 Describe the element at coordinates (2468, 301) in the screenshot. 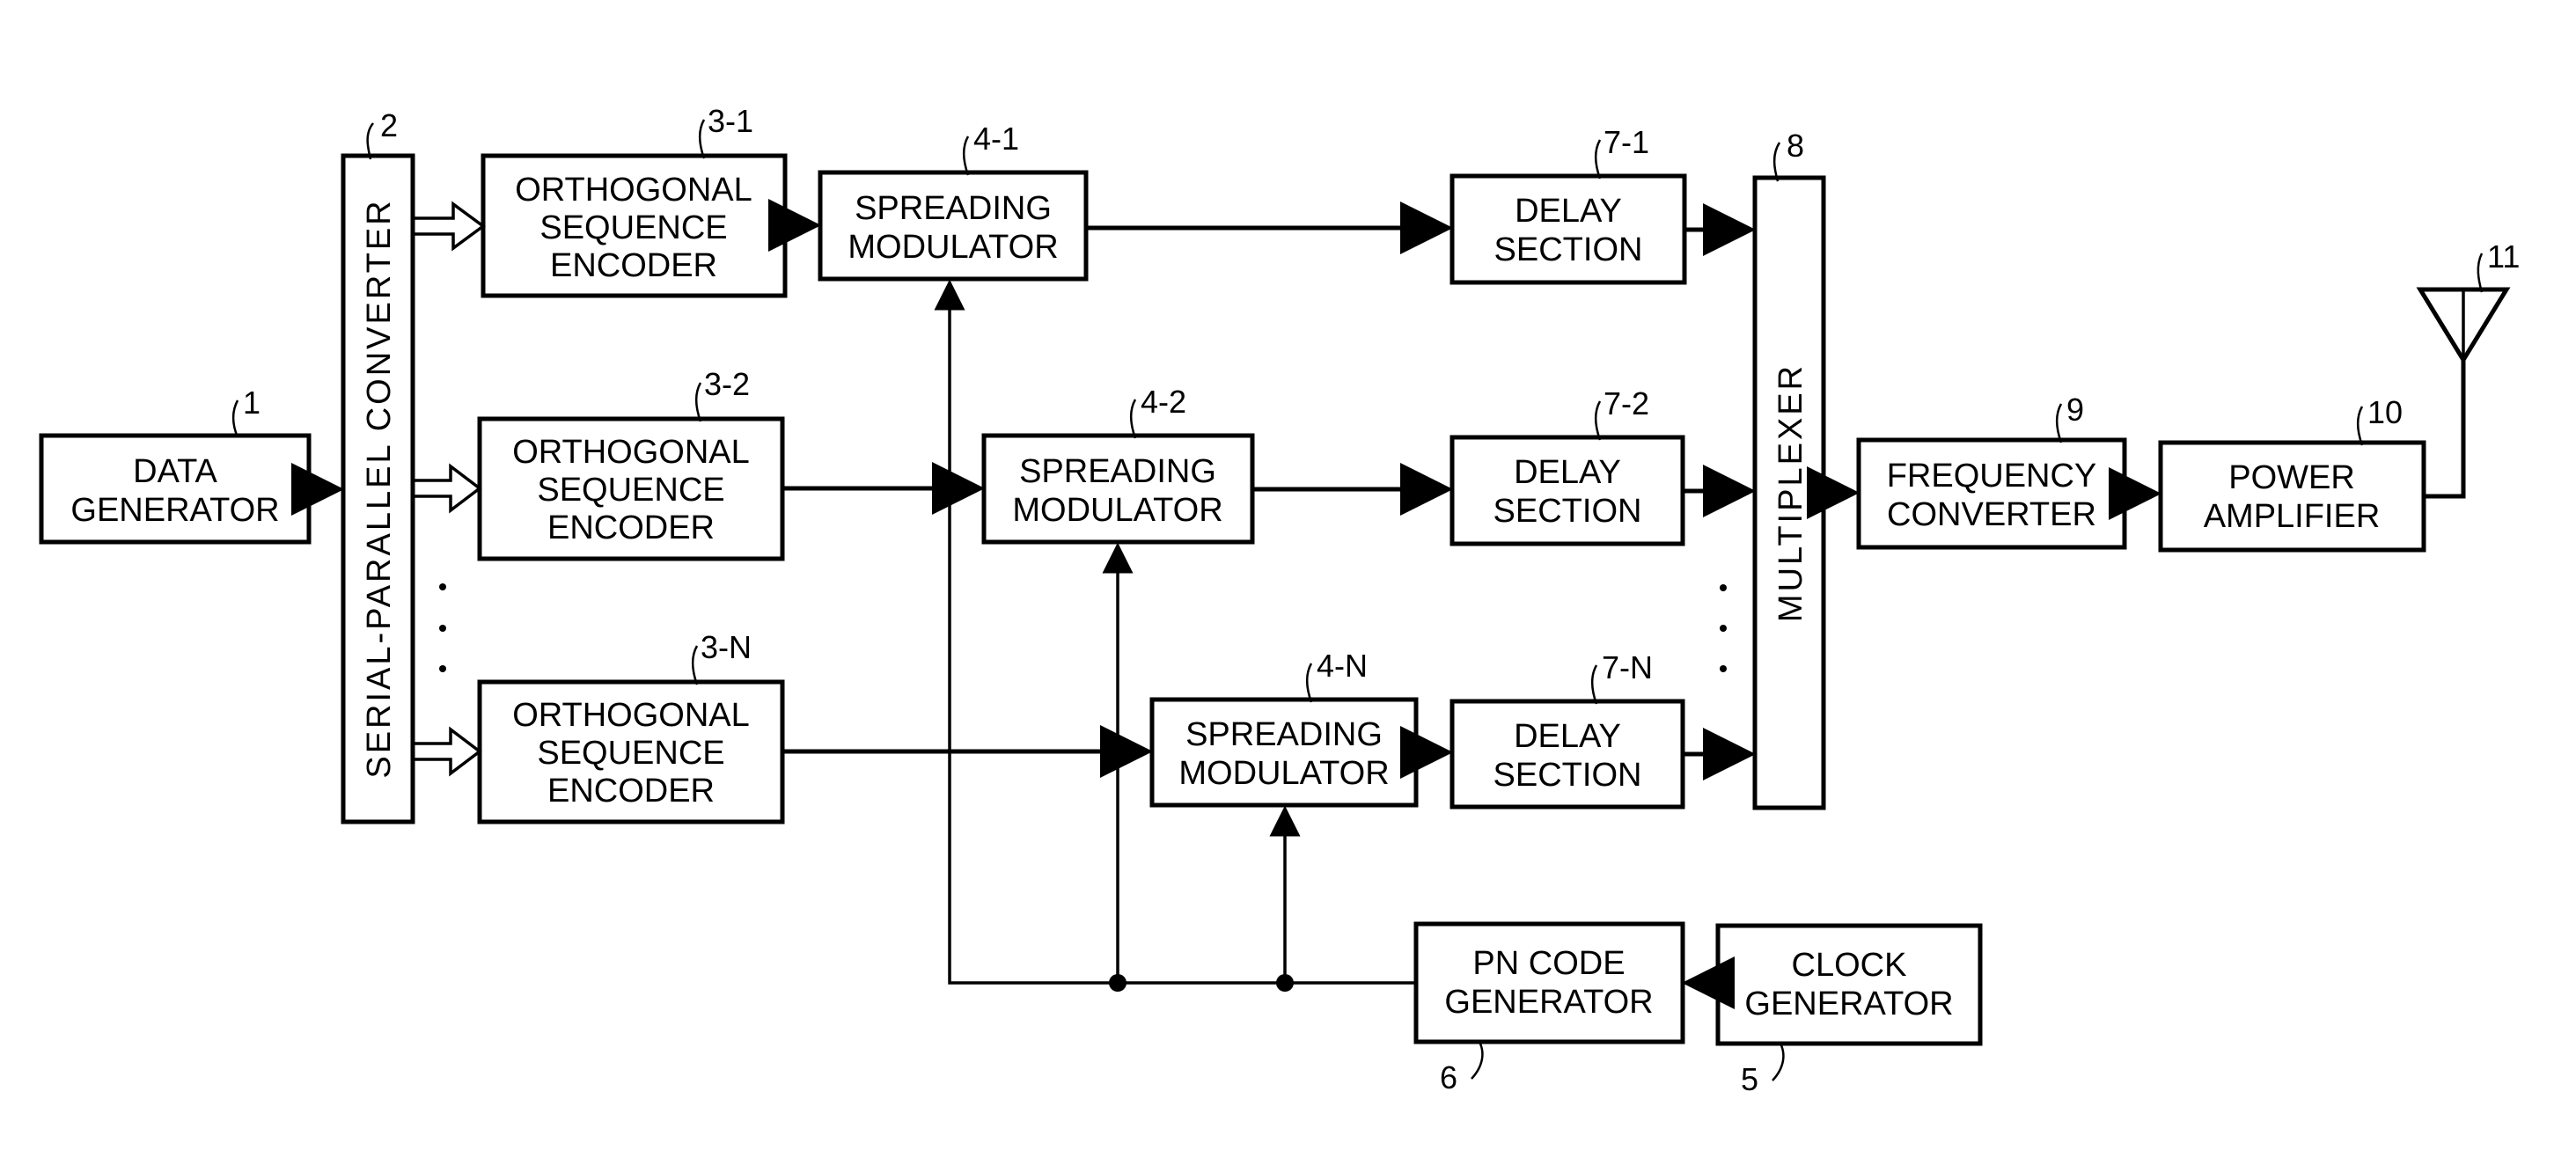

I see `antenna: 11` at that location.